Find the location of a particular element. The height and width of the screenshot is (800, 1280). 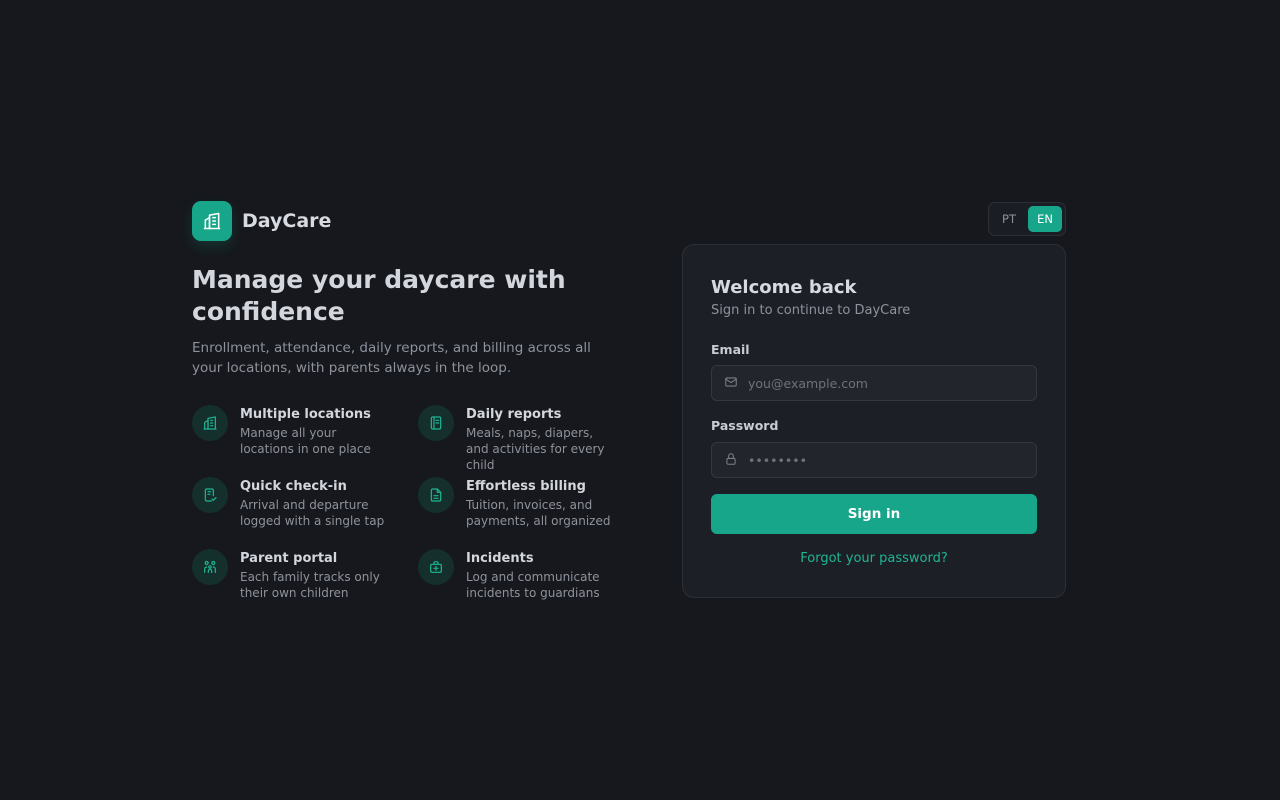

feature-title: Multiple locations is located at coordinates (305, 414).